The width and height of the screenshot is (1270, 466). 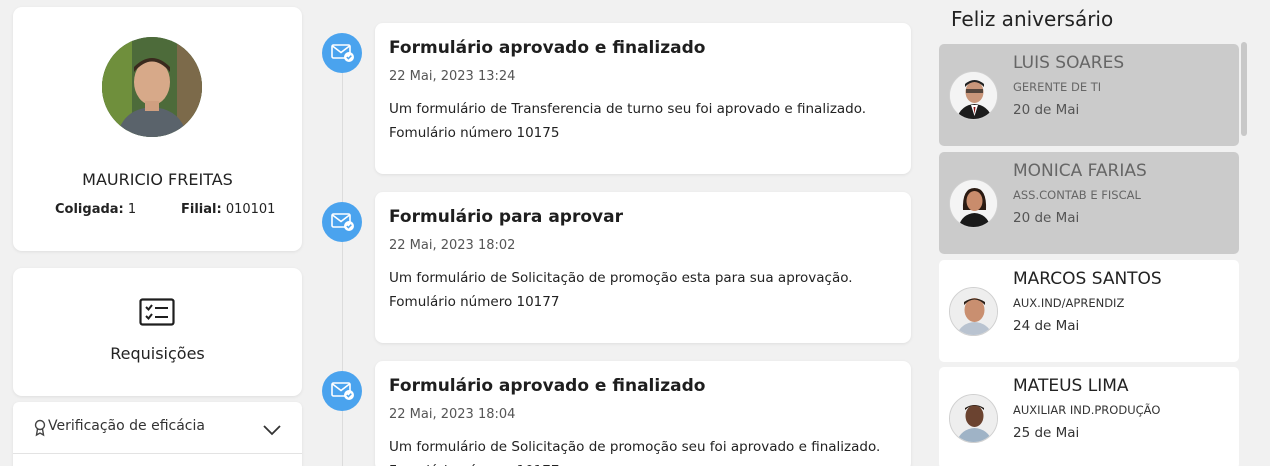 I want to click on birthday-card: MARCOS SANTOS AUX.IND/APRENDIZ 24 de Mai, so click(x=1089, y=311).